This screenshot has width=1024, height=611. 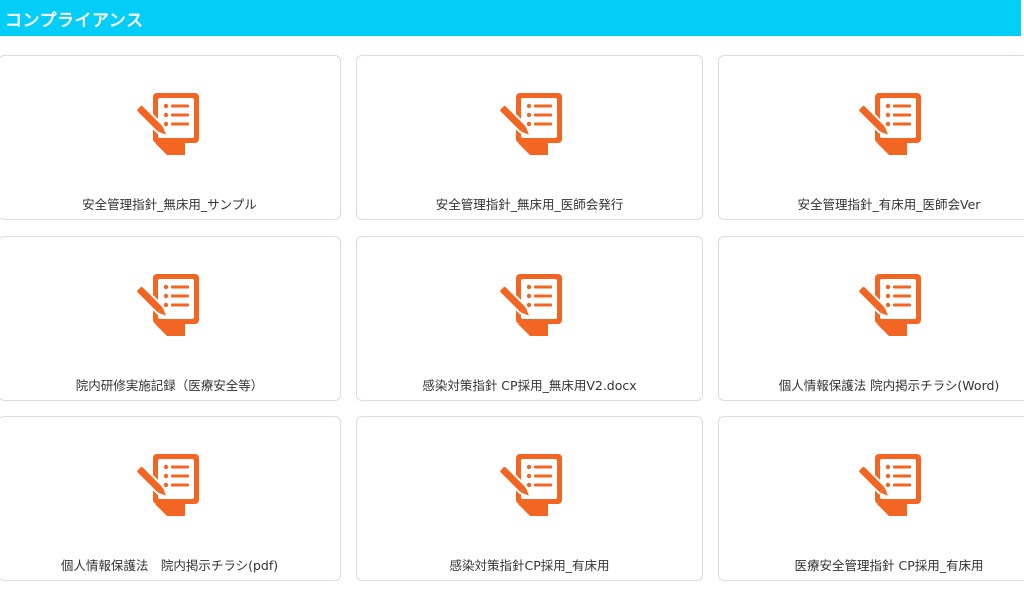 I want to click on document-card: 安全管理指針_無床用_医師会発行, so click(x=529, y=137).